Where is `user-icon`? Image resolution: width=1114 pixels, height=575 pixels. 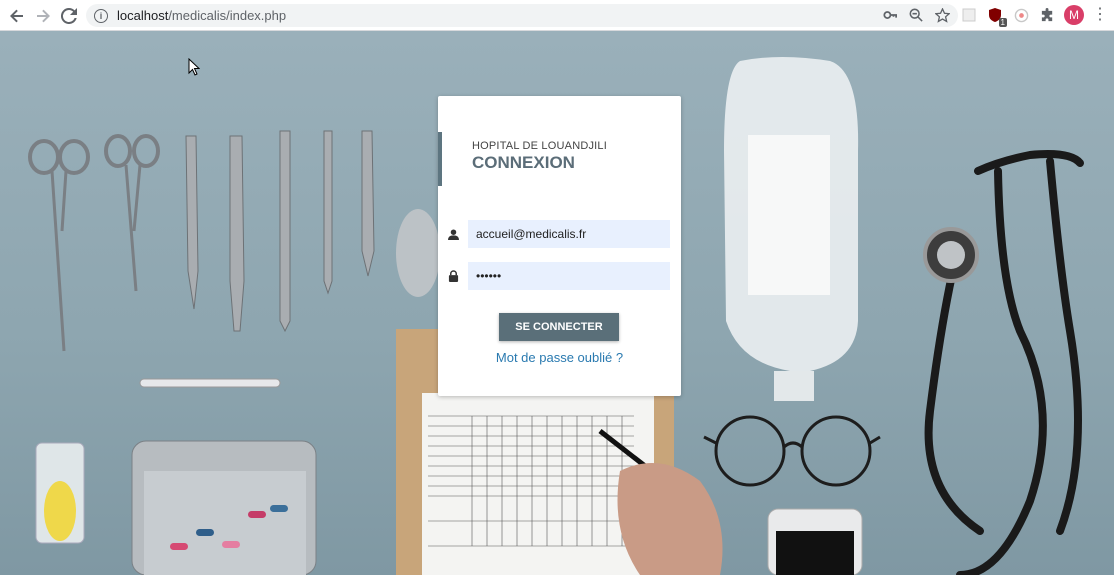
user-icon is located at coordinates (453, 234).